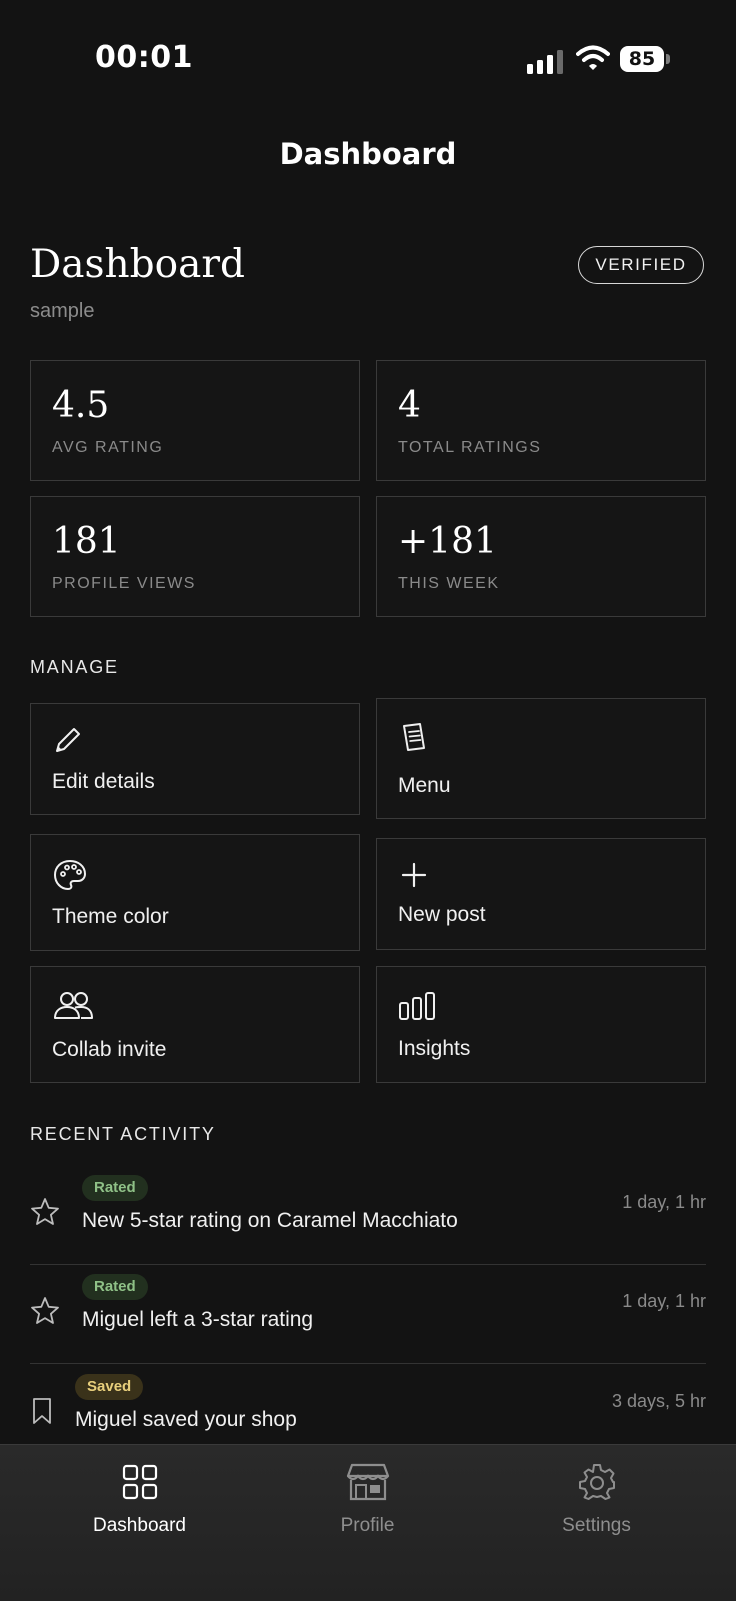 The image size is (736, 1601). What do you see at coordinates (597, 1482) in the screenshot?
I see `gear-icon` at bounding box center [597, 1482].